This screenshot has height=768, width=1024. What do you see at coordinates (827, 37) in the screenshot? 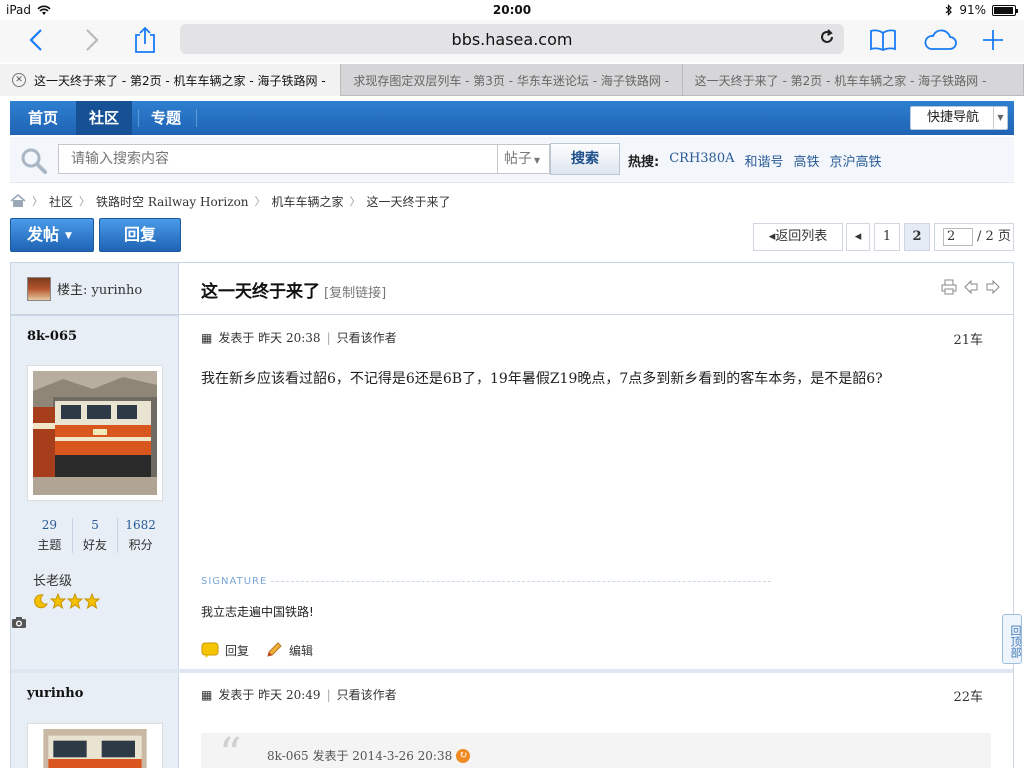
I see `reload-icon` at bounding box center [827, 37].